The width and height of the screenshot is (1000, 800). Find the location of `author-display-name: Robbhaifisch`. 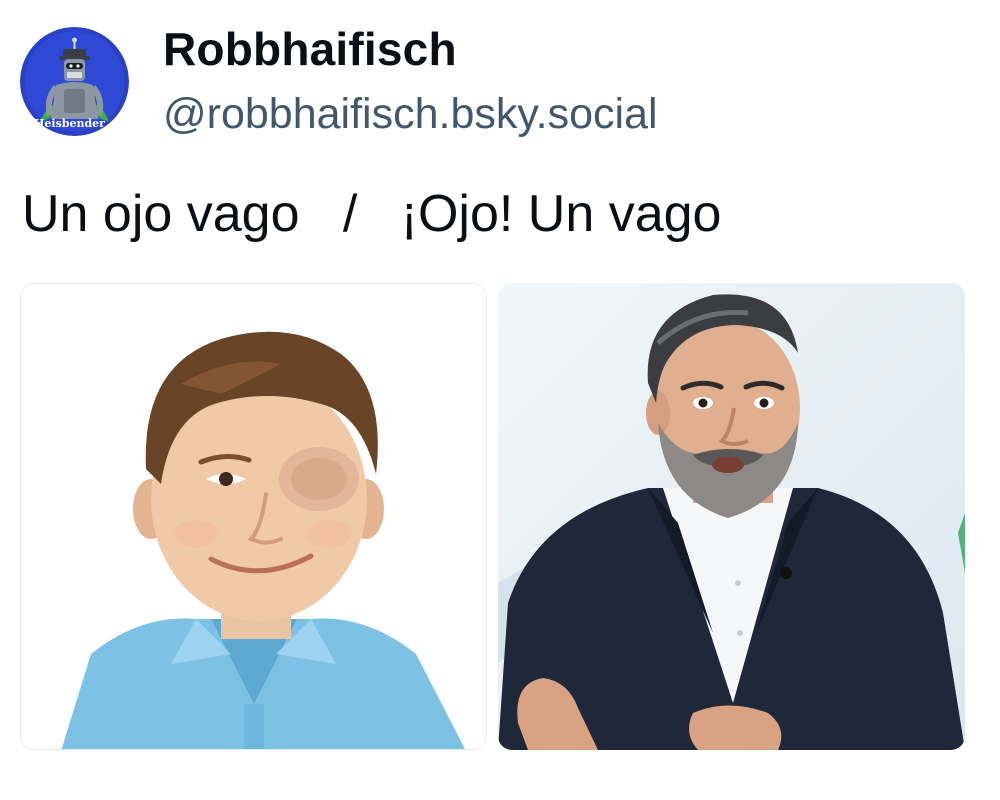

author-display-name: Robbhaifisch is located at coordinates (310, 49).